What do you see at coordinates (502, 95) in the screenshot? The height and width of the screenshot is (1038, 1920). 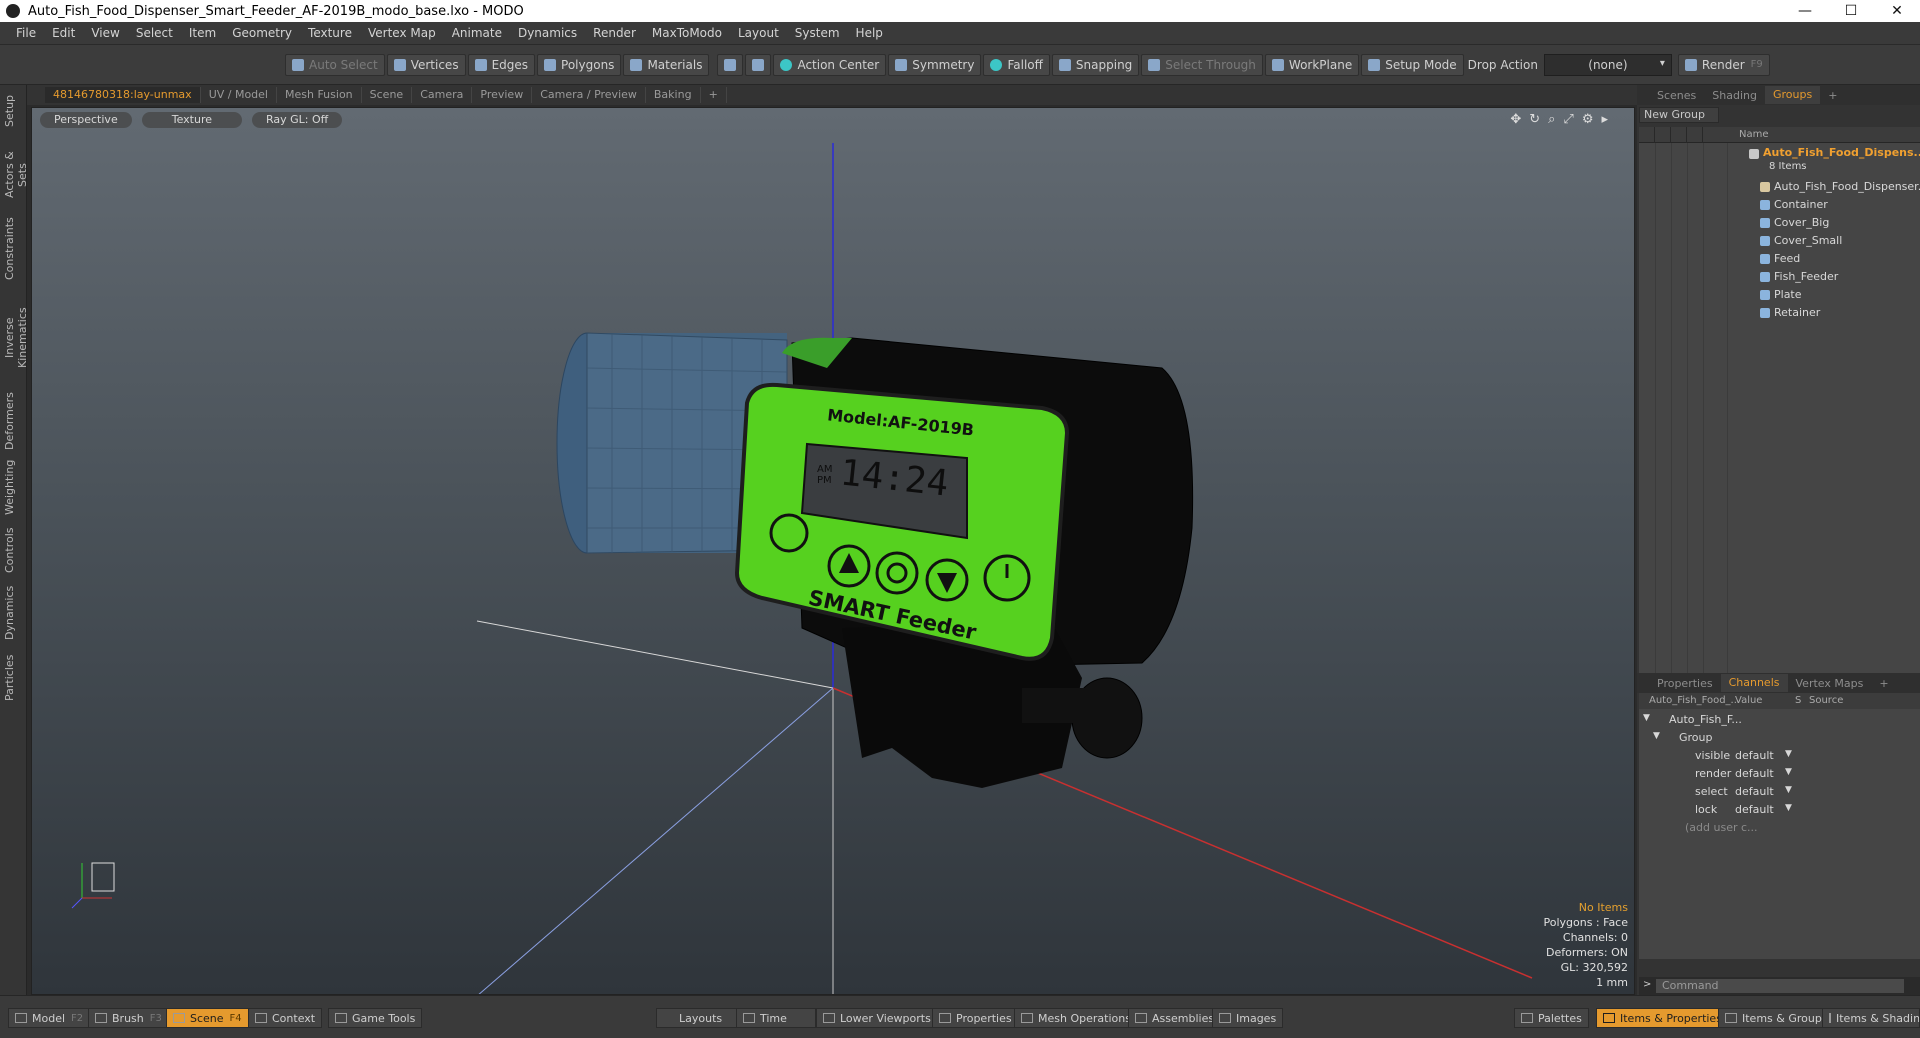 I see `tab-preview: Preview` at bounding box center [502, 95].